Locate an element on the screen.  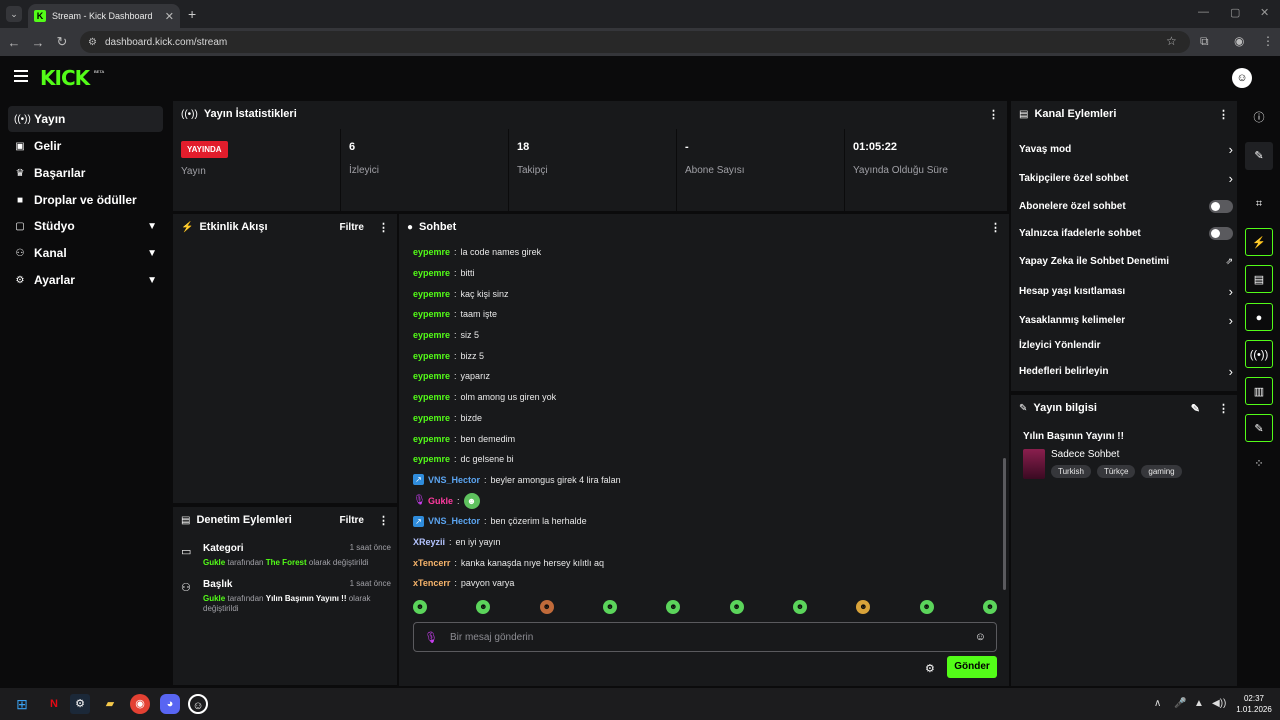
wifi-icon: ▲ is located at coordinates (1199, 703).